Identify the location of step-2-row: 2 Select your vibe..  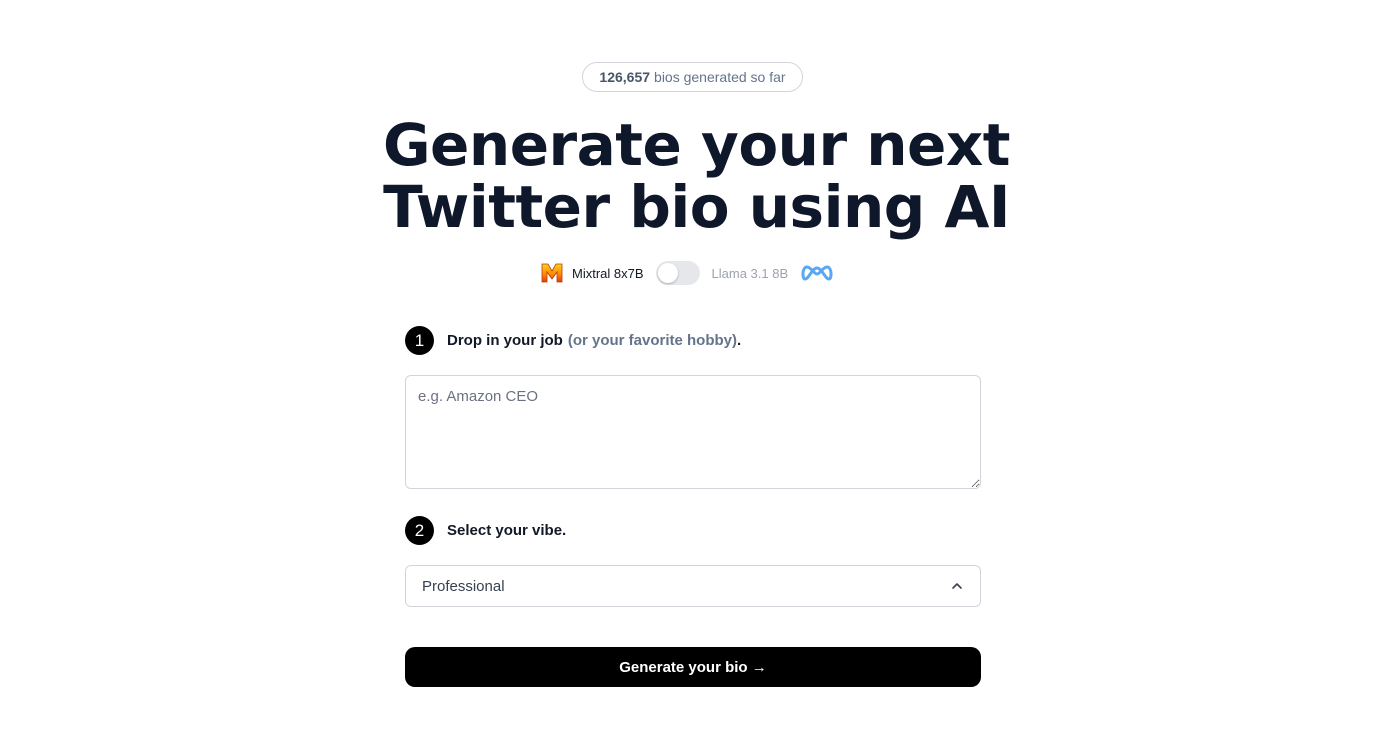
(485, 530).